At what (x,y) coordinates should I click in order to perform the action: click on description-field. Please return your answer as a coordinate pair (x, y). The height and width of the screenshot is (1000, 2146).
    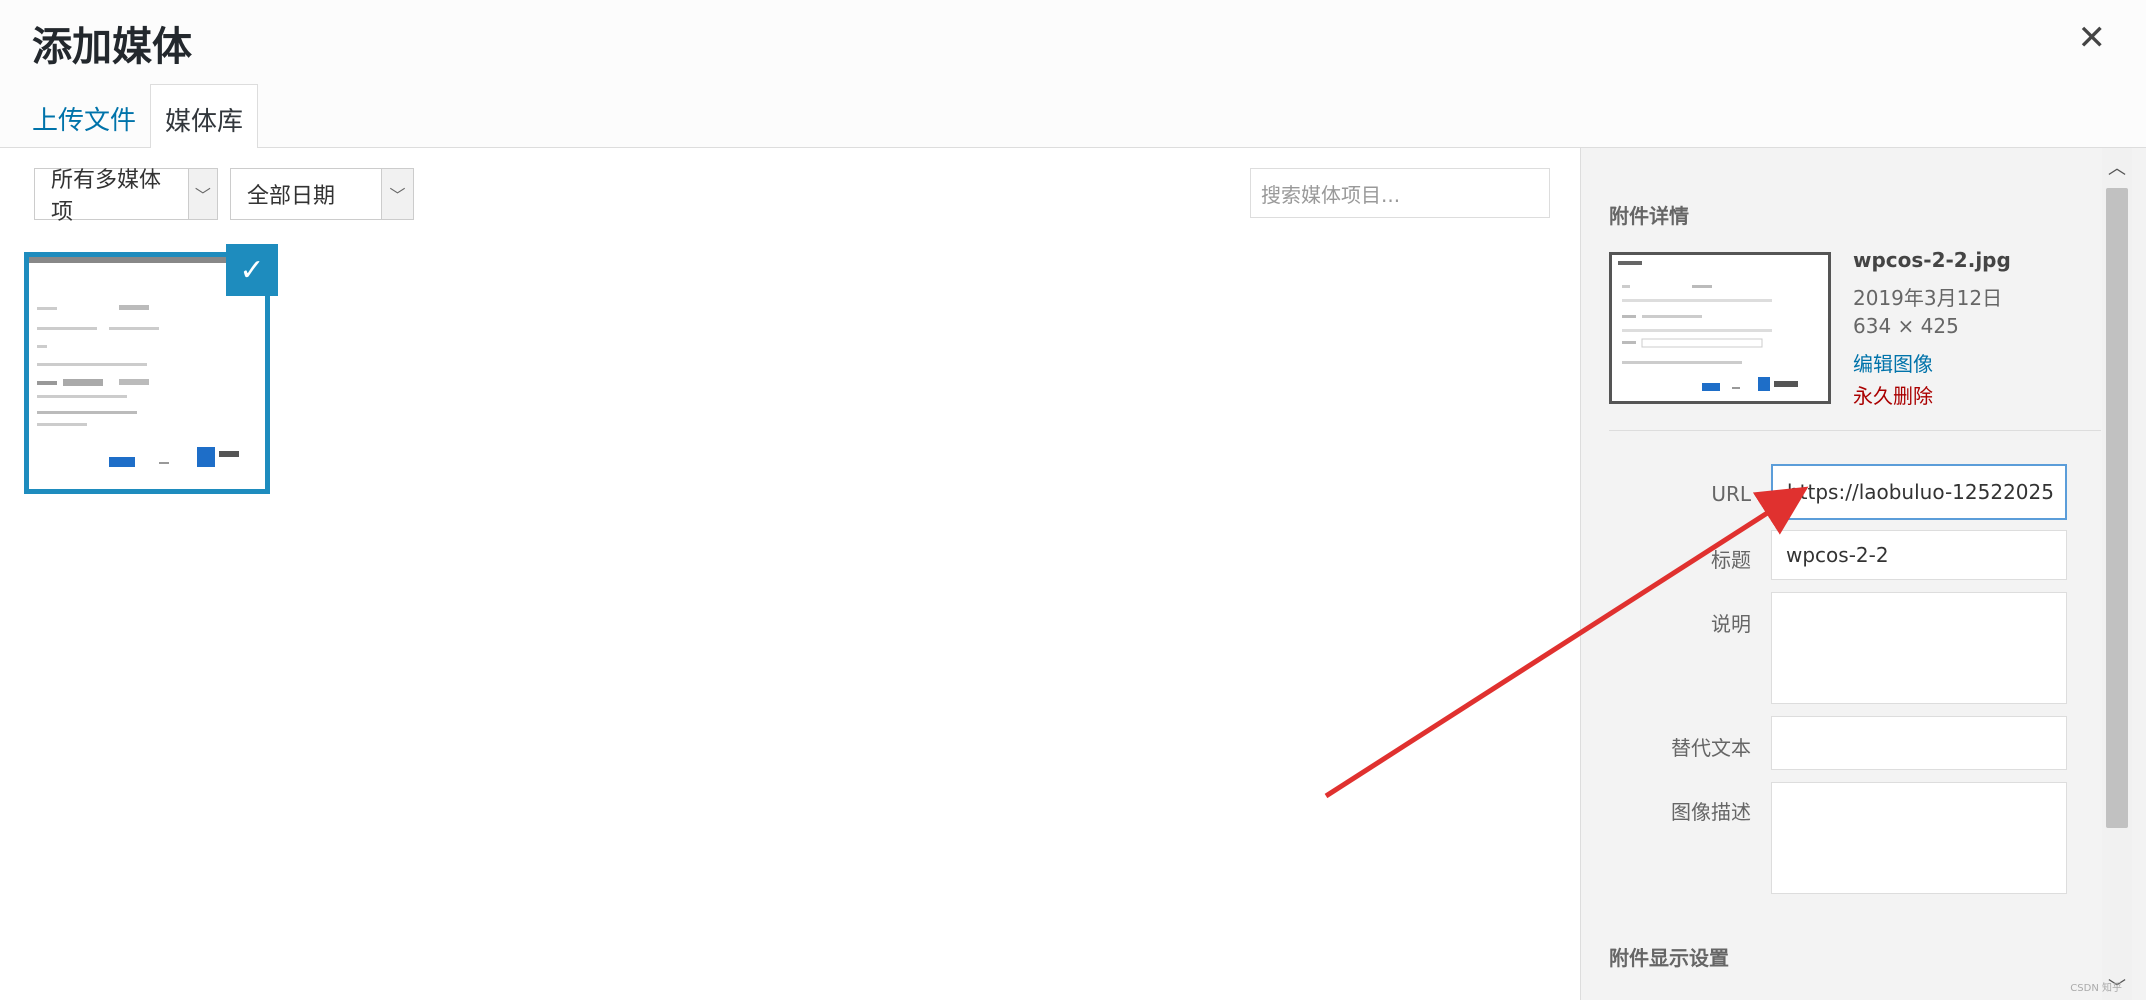
    Looking at the image, I should click on (1919, 838).